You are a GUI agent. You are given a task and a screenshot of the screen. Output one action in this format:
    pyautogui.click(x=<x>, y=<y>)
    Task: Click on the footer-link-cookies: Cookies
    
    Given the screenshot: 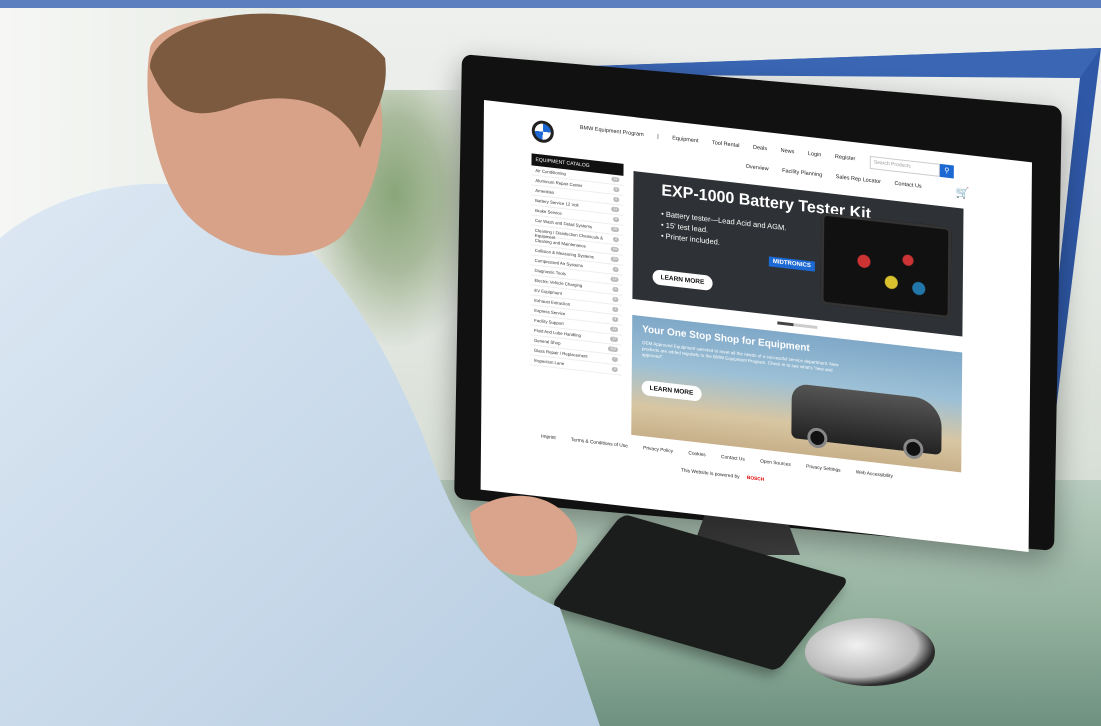 What is the action you would take?
    pyautogui.click(x=696, y=454)
    